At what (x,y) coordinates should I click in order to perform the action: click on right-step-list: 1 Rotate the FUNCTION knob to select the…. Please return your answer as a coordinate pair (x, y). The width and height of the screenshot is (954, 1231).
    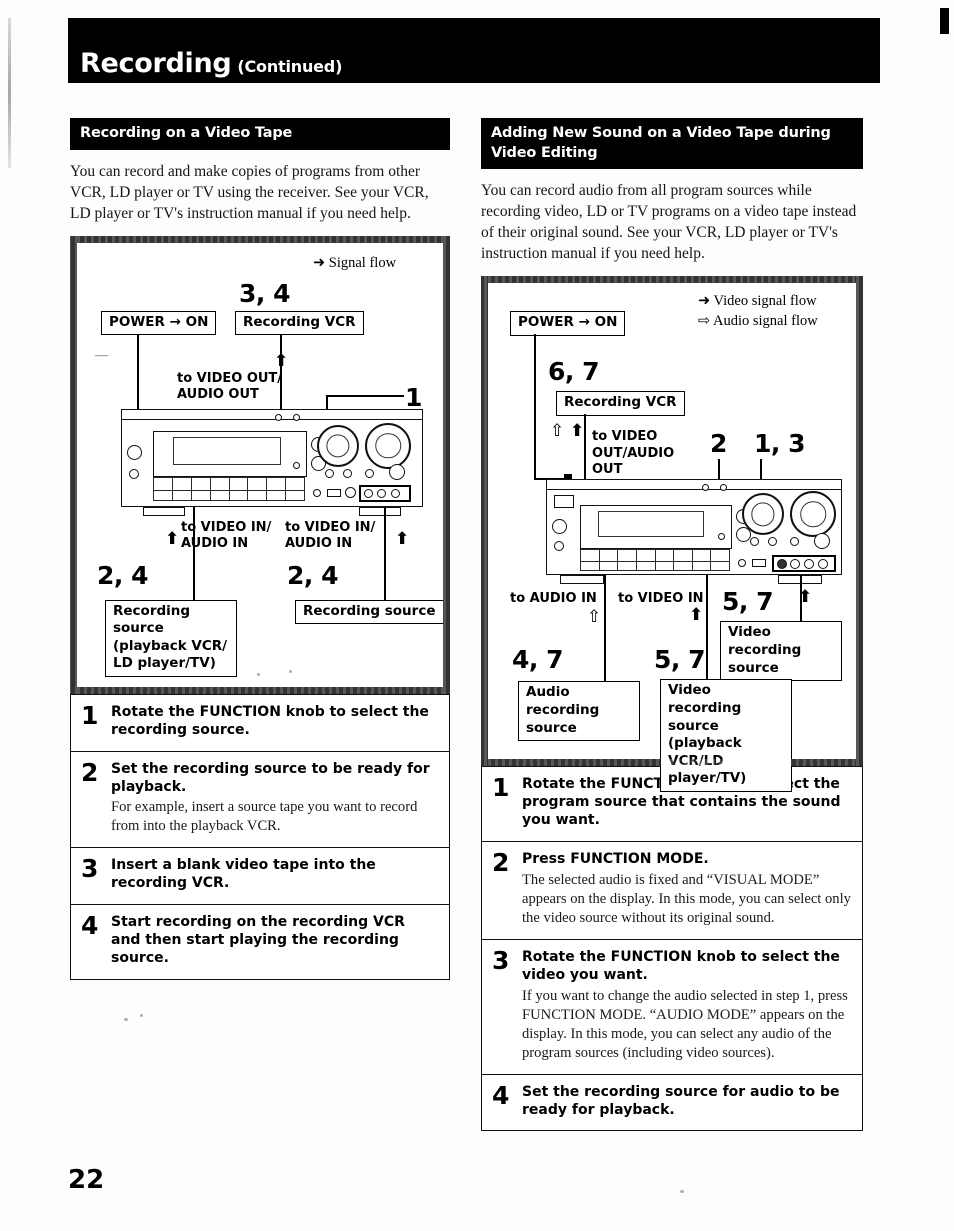
    Looking at the image, I should click on (672, 949).